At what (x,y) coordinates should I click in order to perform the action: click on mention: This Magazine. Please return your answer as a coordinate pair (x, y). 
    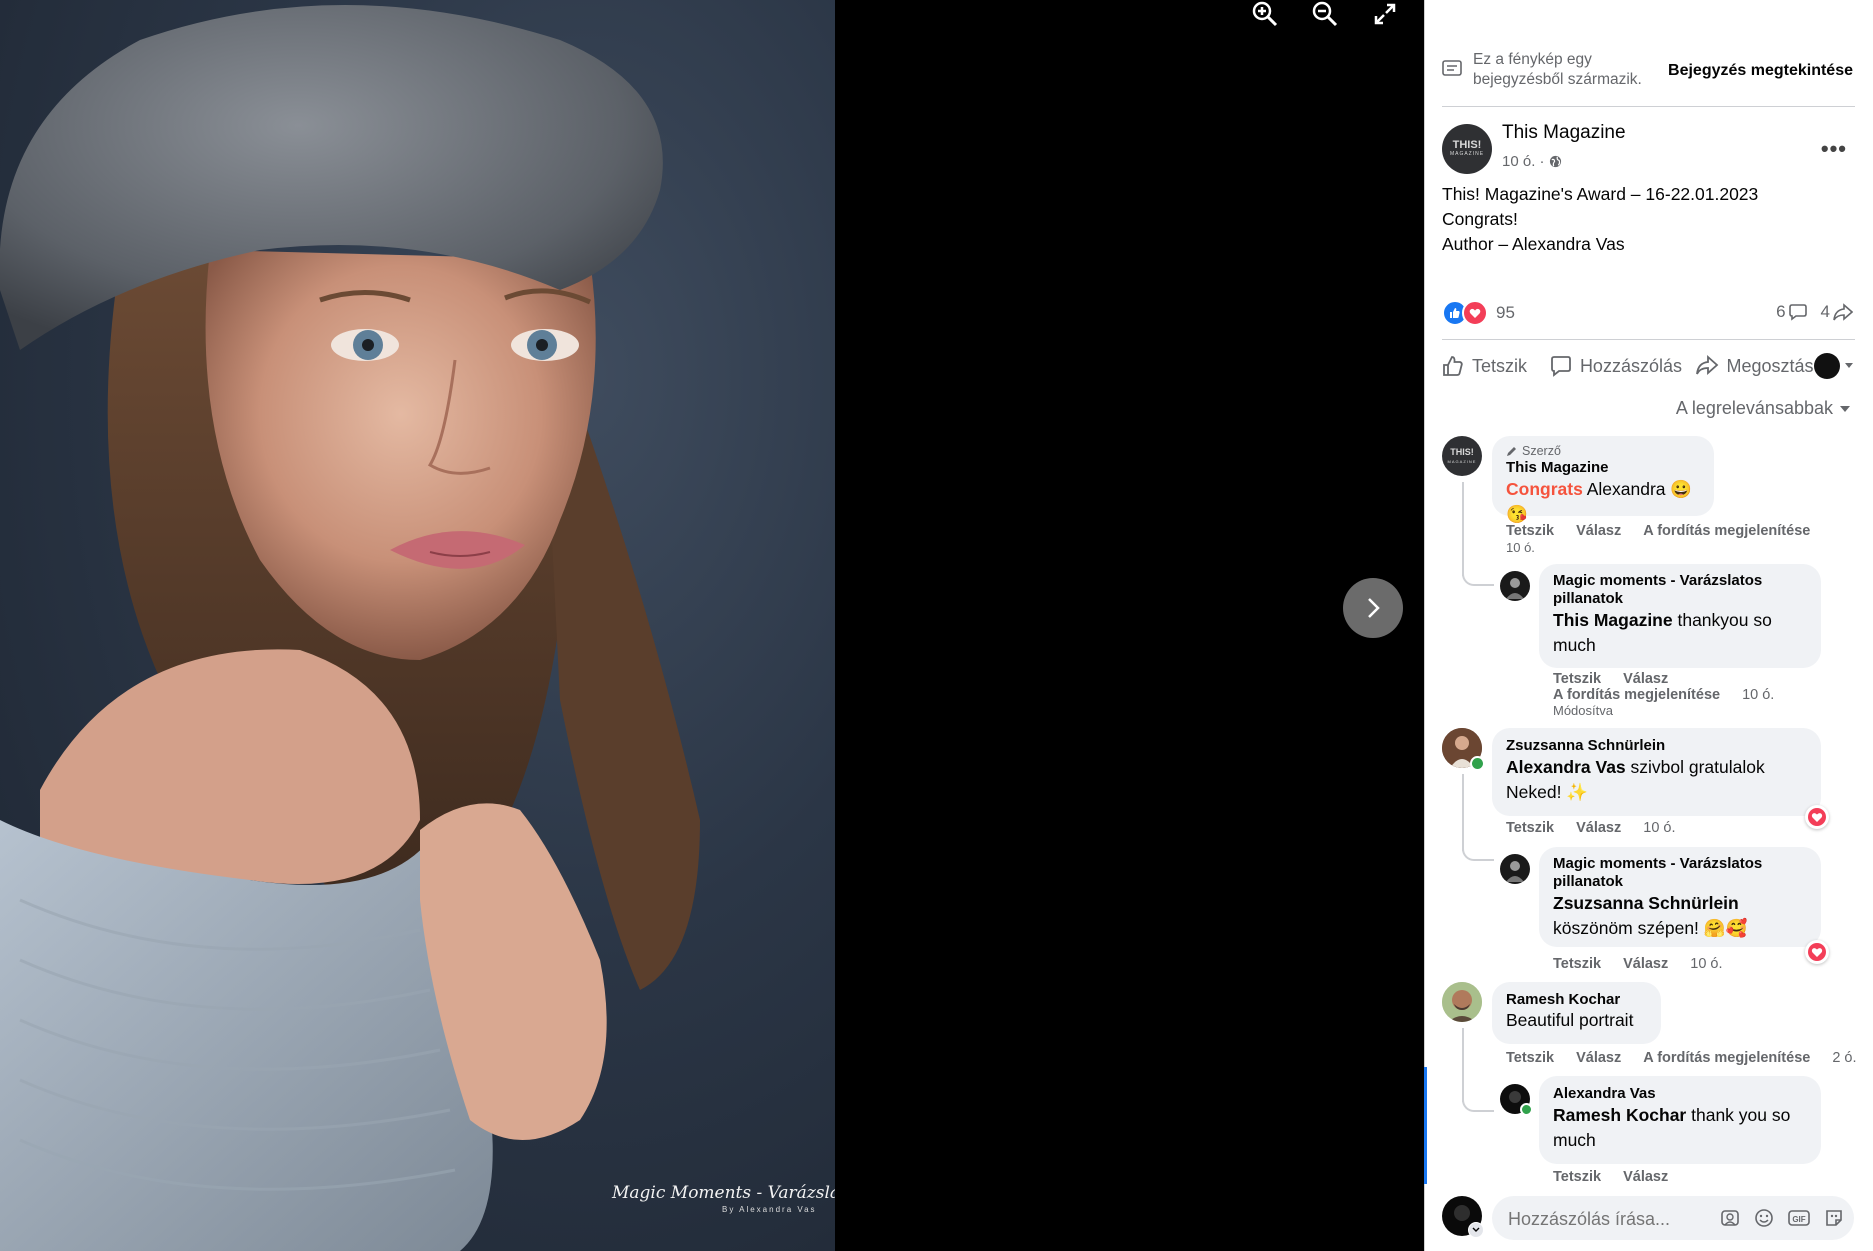
    Looking at the image, I should click on (1613, 620).